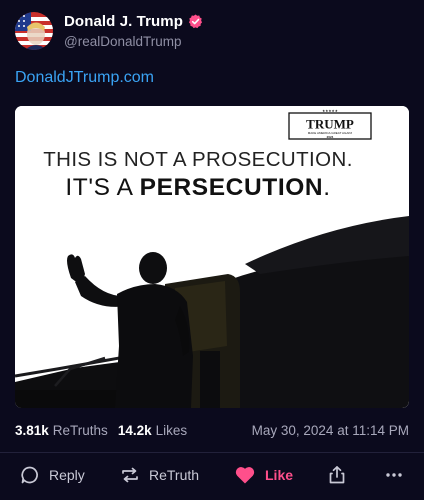  I want to click on logo-year: 2024, so click(330, 137).